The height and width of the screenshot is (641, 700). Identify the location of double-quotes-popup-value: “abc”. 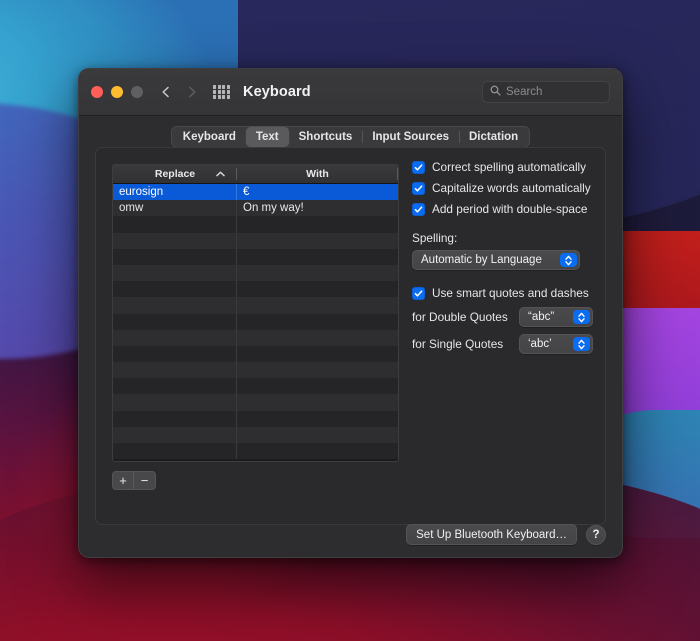
(541, 317).